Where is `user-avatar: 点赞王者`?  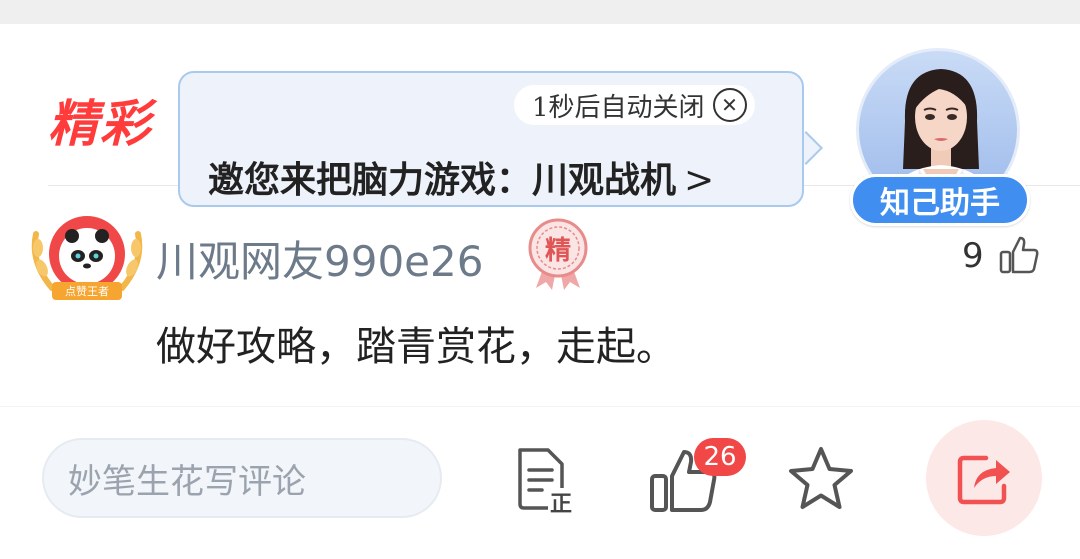 user-avatar: 点赞王者 is located at coordinates (87, 258).